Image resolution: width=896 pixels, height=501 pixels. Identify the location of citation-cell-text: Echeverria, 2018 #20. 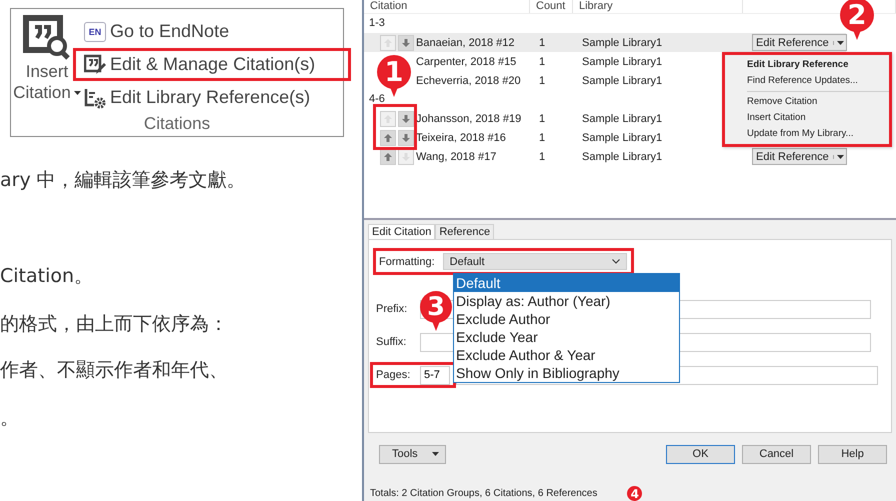
(469, 80).